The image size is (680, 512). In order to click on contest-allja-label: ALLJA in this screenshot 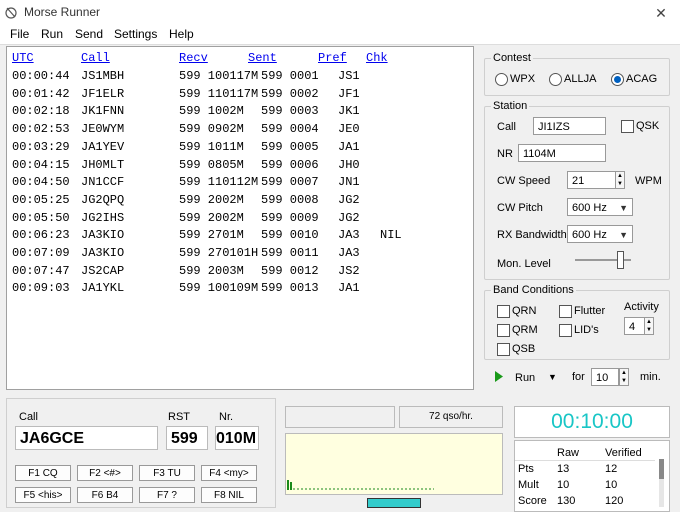, I will do `click(580, 79)`.